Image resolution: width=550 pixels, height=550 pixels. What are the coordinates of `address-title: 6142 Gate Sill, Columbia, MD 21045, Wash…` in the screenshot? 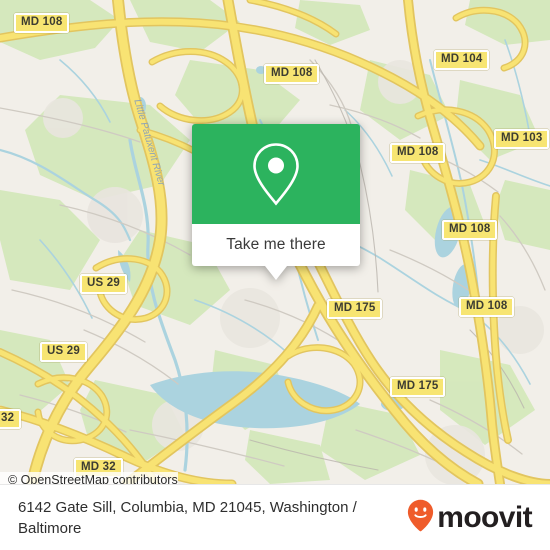 It's located at (187, 517).